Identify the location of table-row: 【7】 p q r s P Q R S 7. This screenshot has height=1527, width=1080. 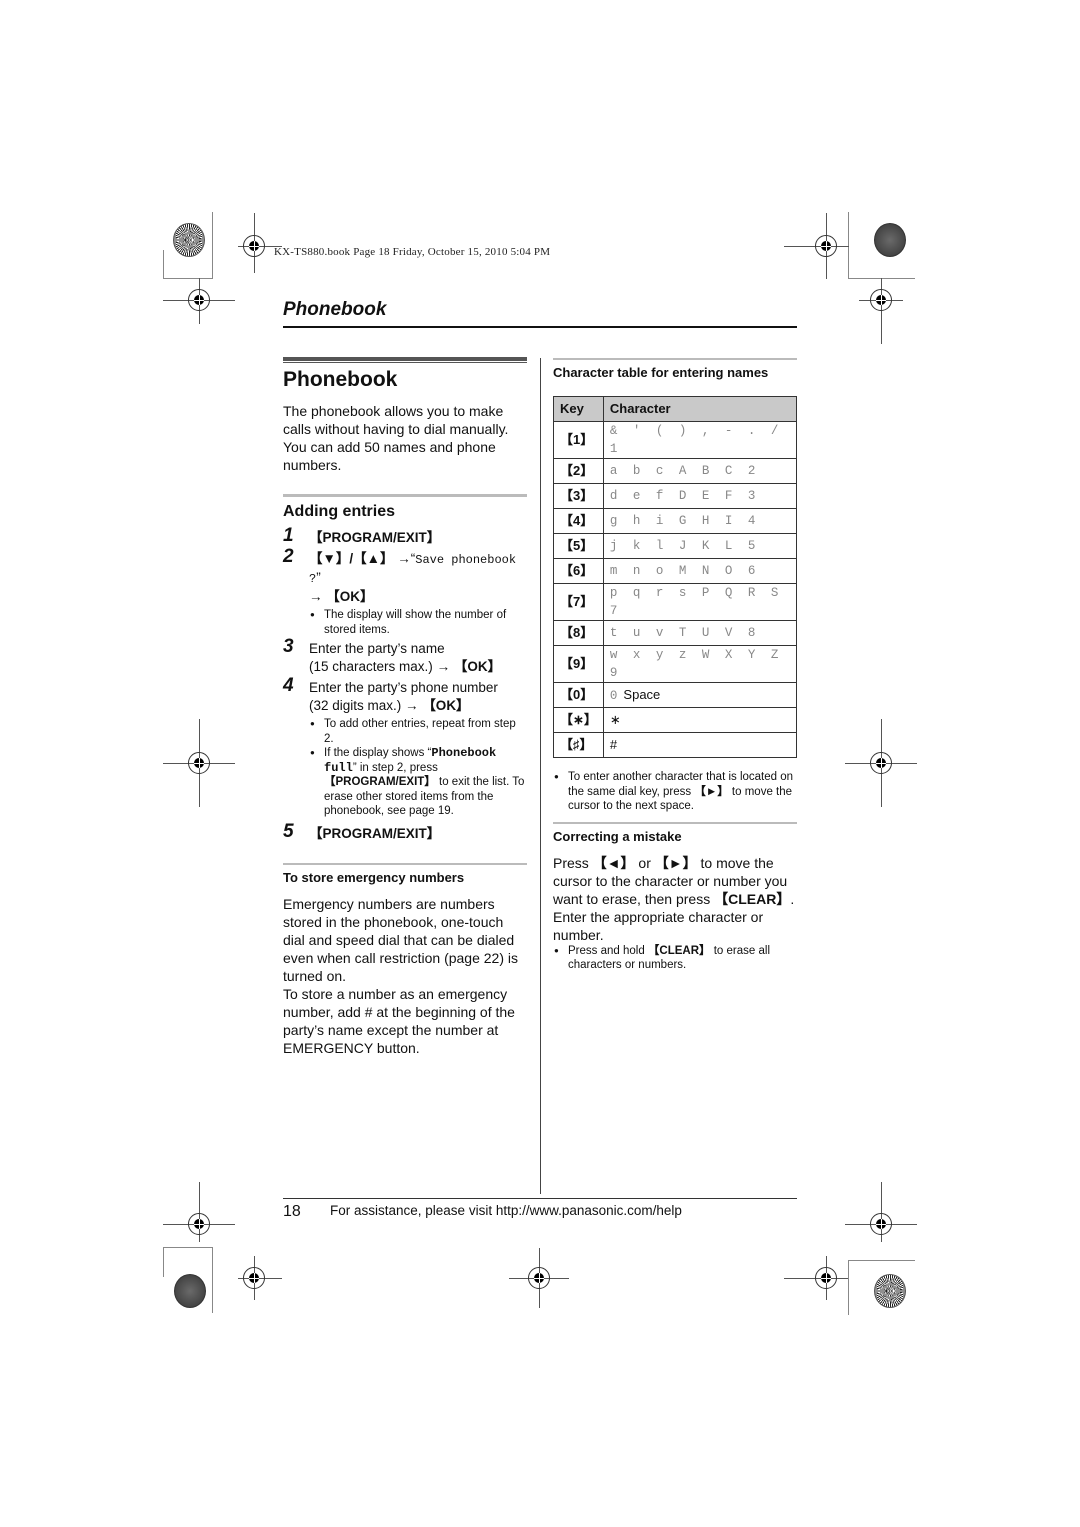
(675, 602).